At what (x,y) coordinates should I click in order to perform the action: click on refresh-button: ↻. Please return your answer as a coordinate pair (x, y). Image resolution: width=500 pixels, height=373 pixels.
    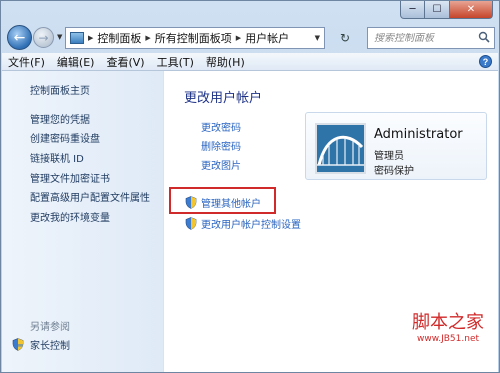
    Looking at the image, I should click on (345, 38).